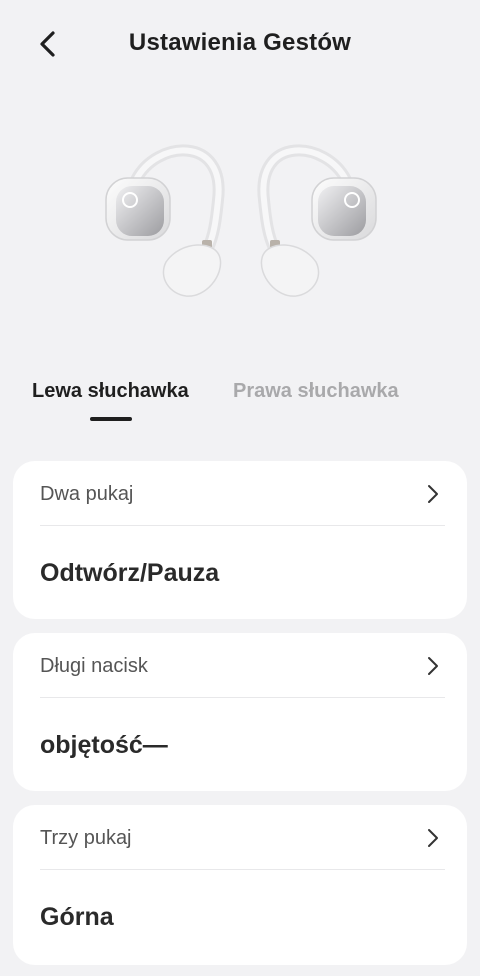 Image resolution: width=480 pixels, height=976 pixels. What do you see at coordinates (317, 220) in the screenshot?
I see `right-earbud` at bounding box center [317, 220].